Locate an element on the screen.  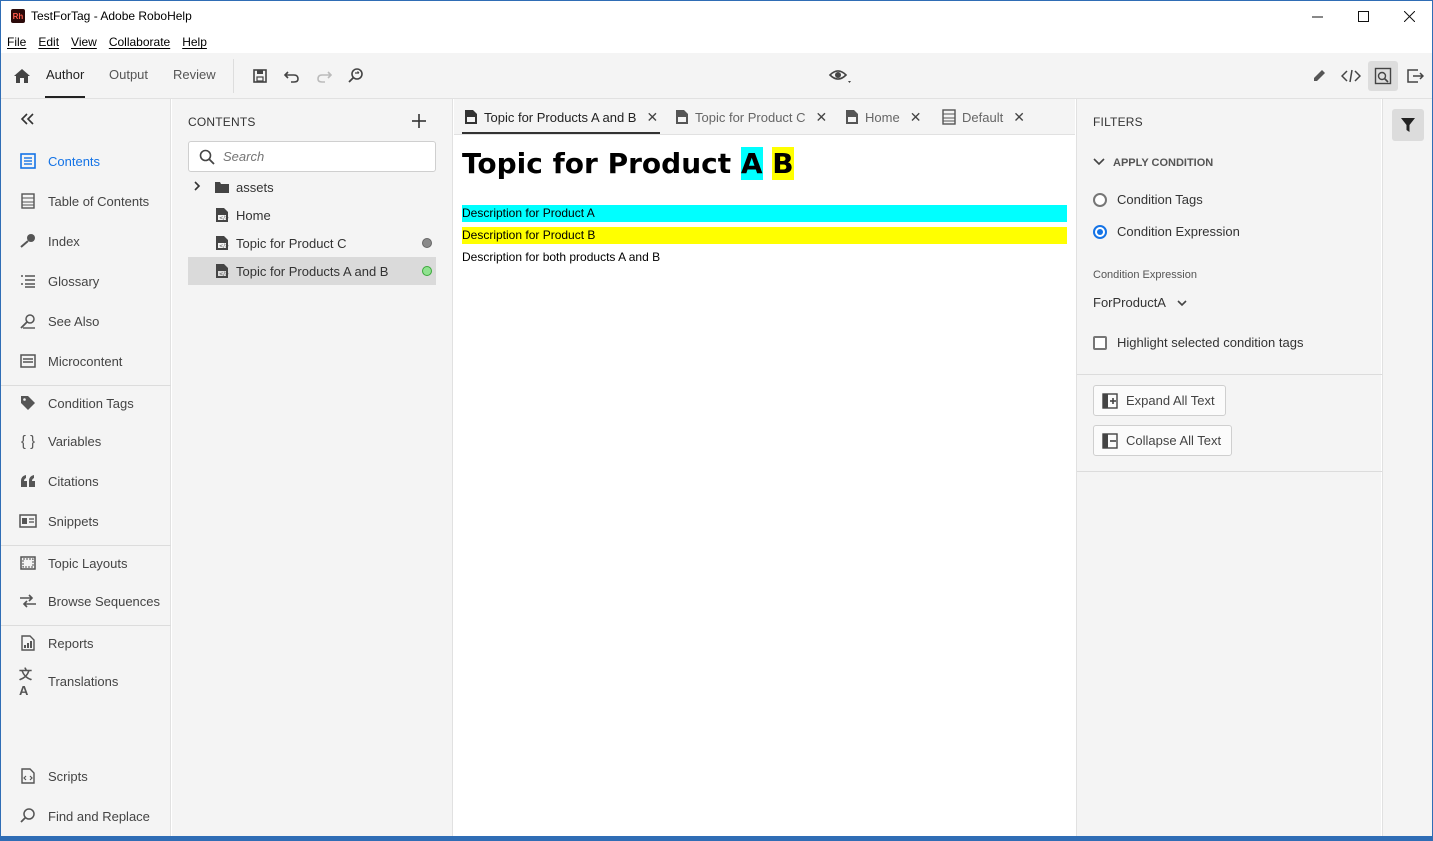
menu-edit: Edit is located at coordinates (48, 42).